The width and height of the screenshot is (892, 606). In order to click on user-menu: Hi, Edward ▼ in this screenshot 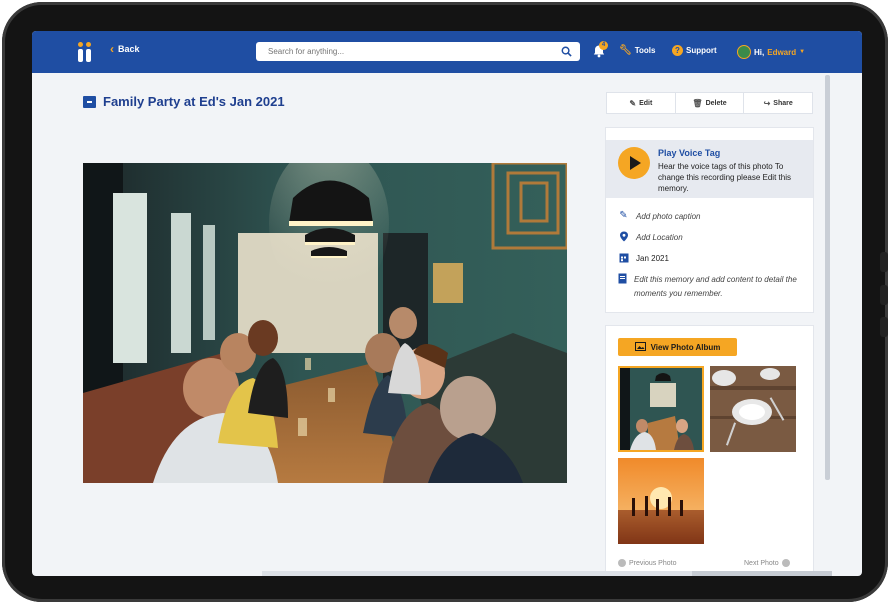, I will do `click(771, 52)`.